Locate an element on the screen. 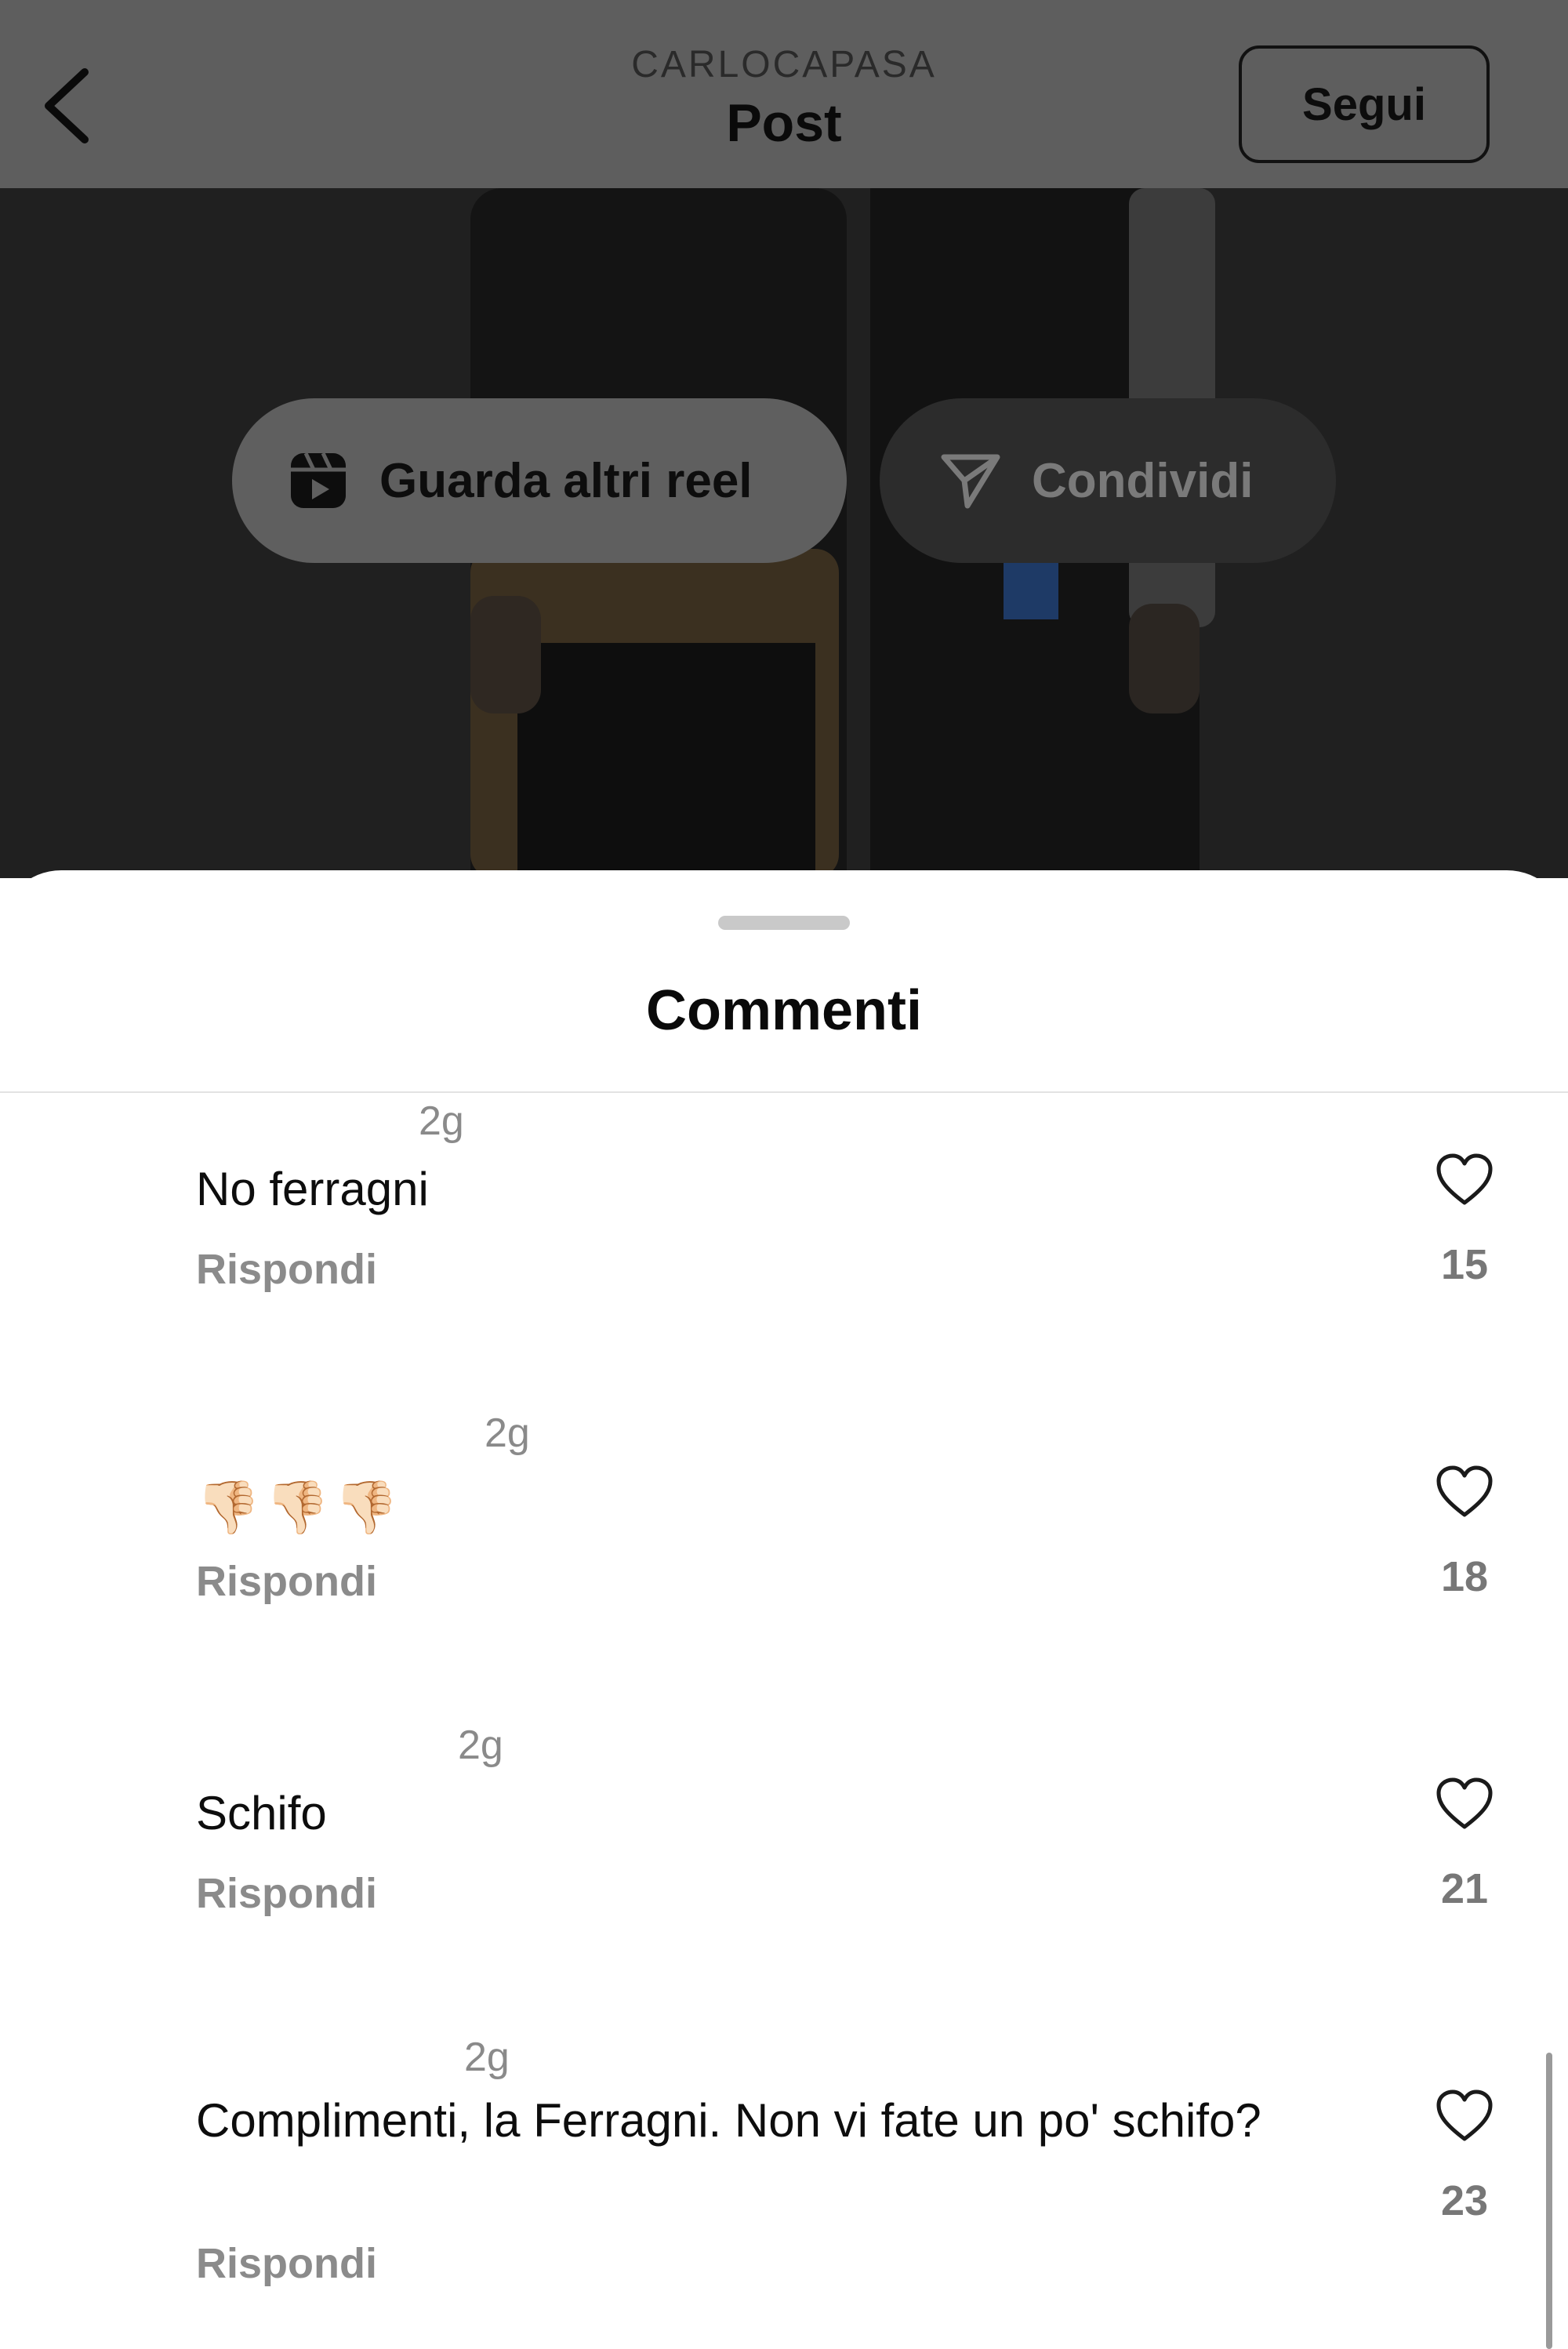 This screenshot has height=2349, width=1568. like-count: 21 is located at coordinates (1464, 1888).